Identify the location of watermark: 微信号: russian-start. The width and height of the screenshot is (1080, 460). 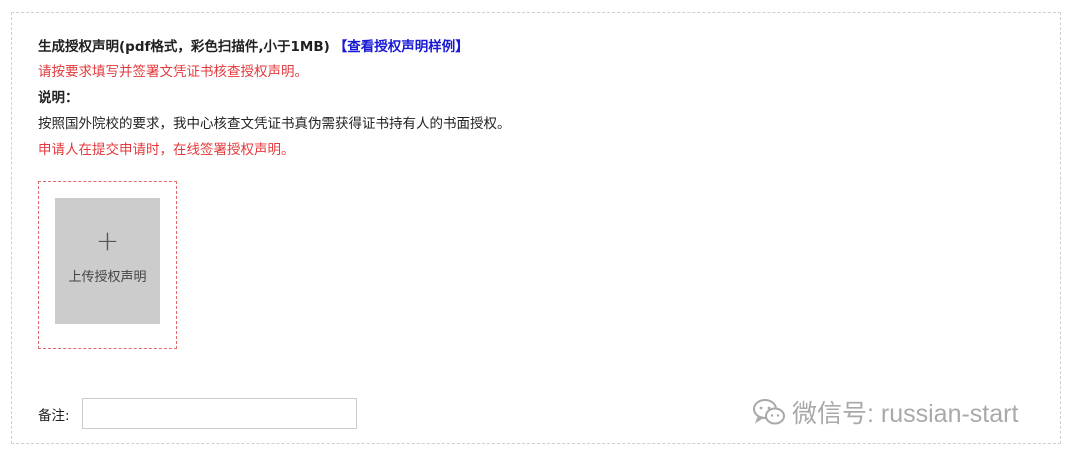
(885, 412).